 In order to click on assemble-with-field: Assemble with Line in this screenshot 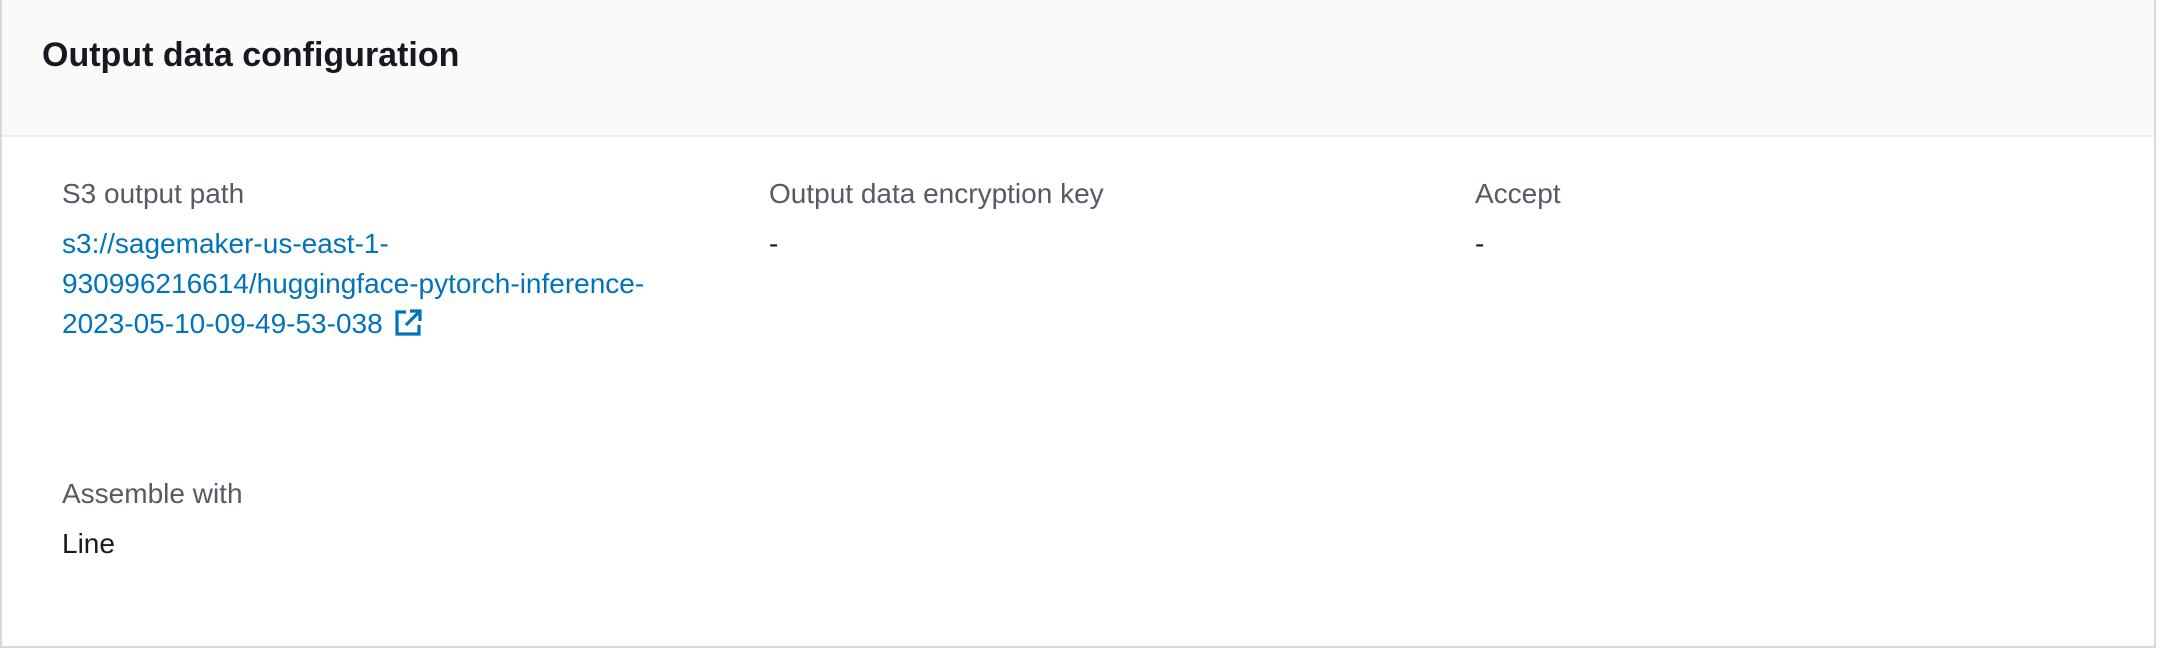, I will do `click(392, 519)`.